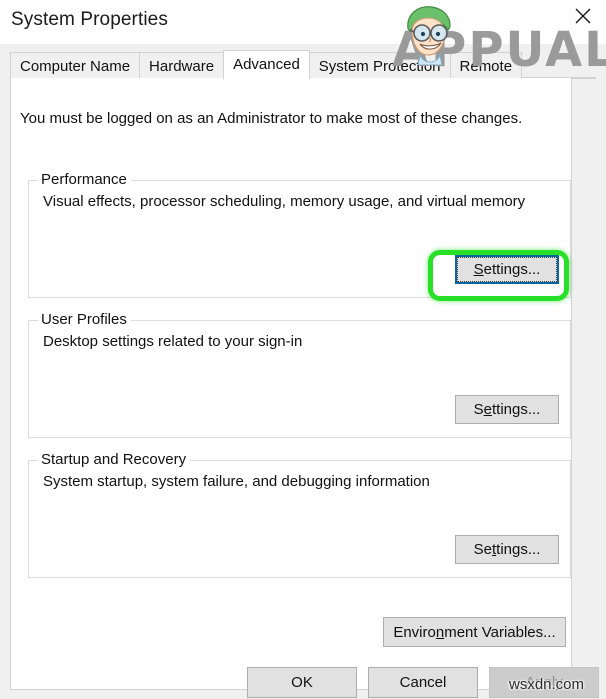 This screenshot has height=699, width=606. What do you see at coordinates (114, 459) in the screenshot?
I see `group-startup-recovery-legend: Startup and Recovery` at bounding box center [114, 459].